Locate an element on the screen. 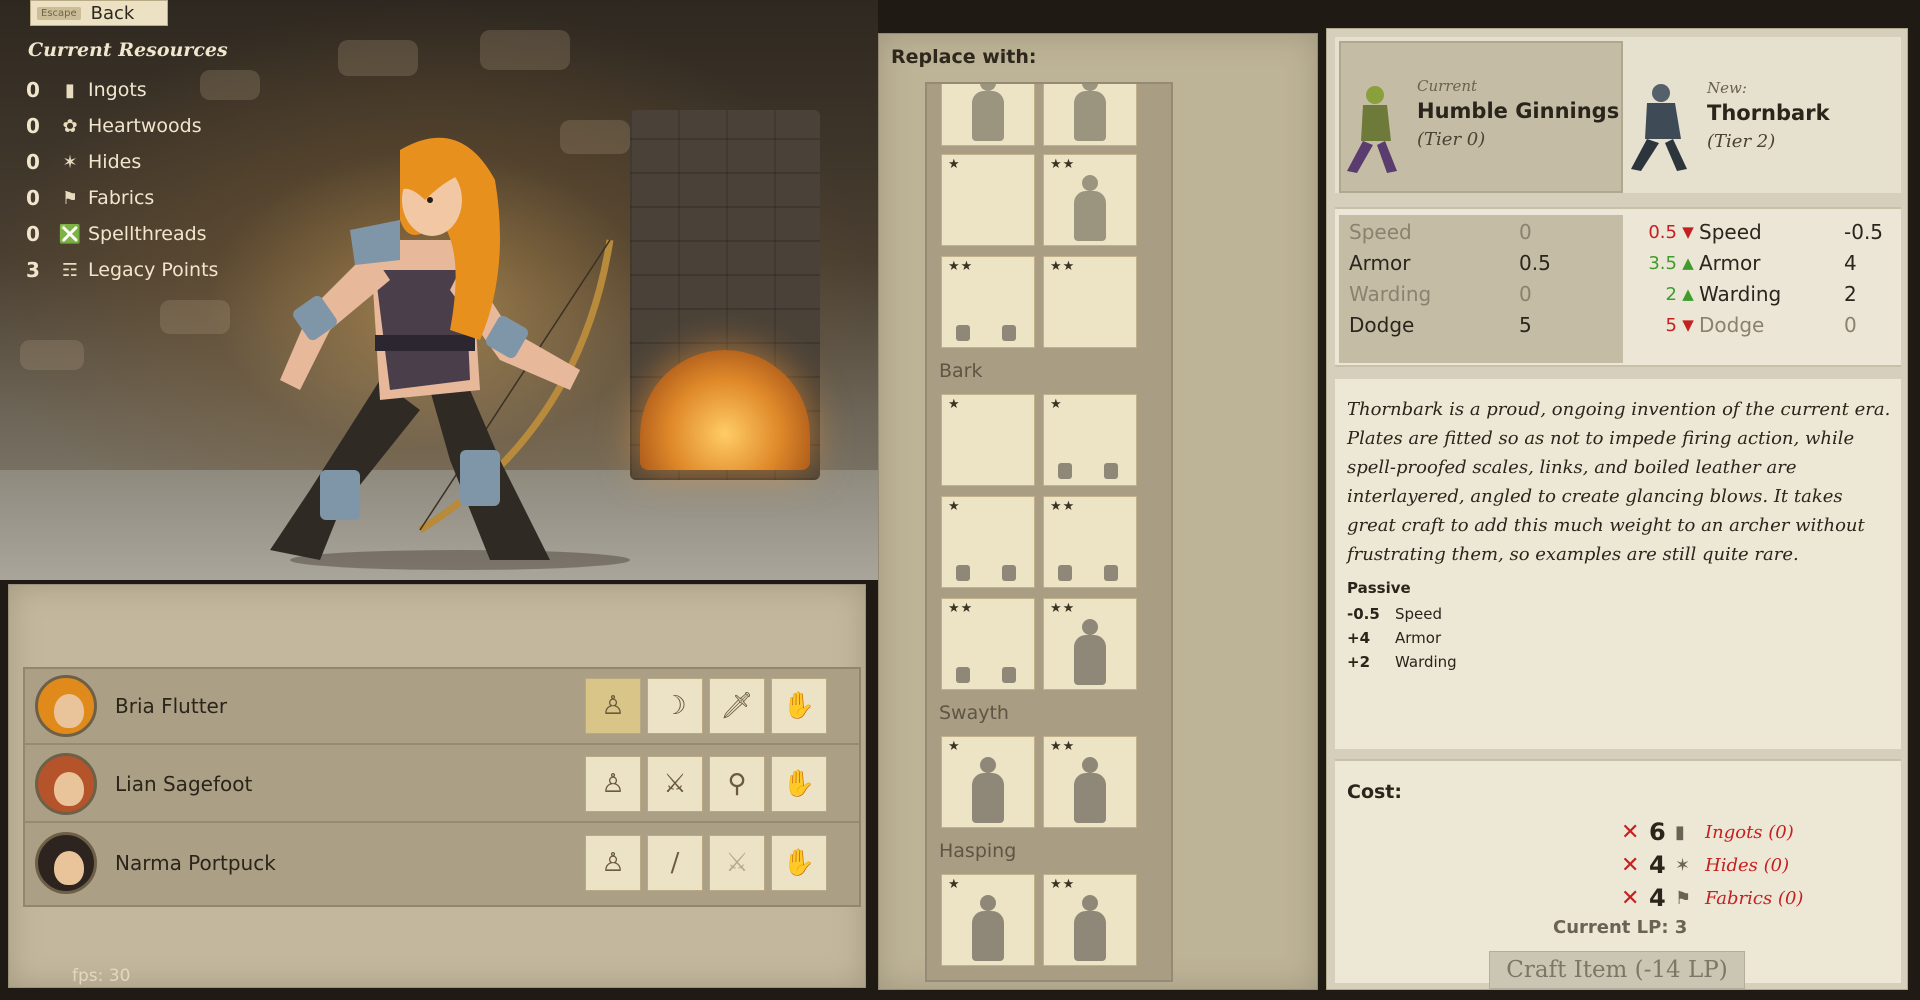 The width and height of the screenshot is (1920, 1000). spear-icon: ∕ is located at coordinates (675, 863).